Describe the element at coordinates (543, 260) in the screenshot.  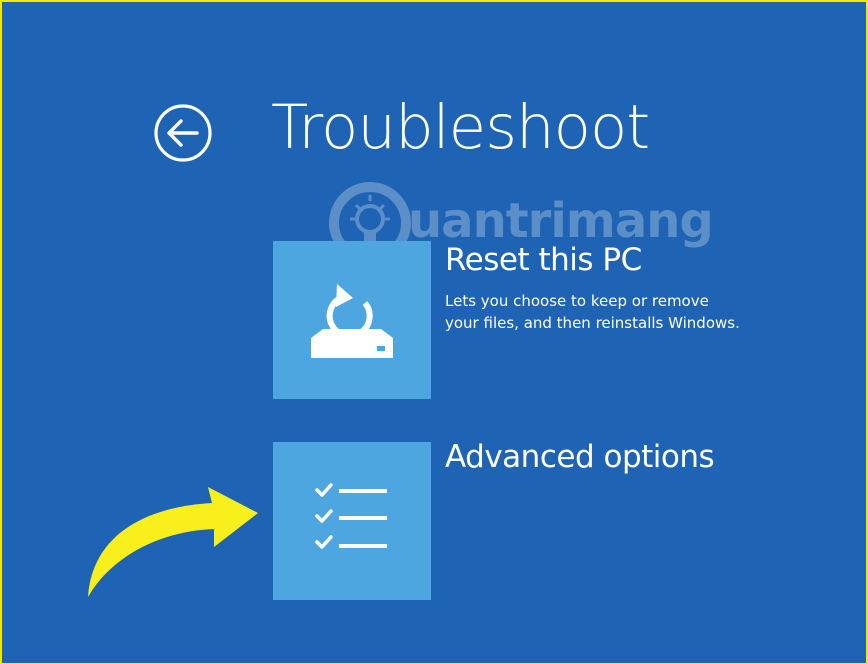
I see `reset-pc-title: Reset this PC` at that location.